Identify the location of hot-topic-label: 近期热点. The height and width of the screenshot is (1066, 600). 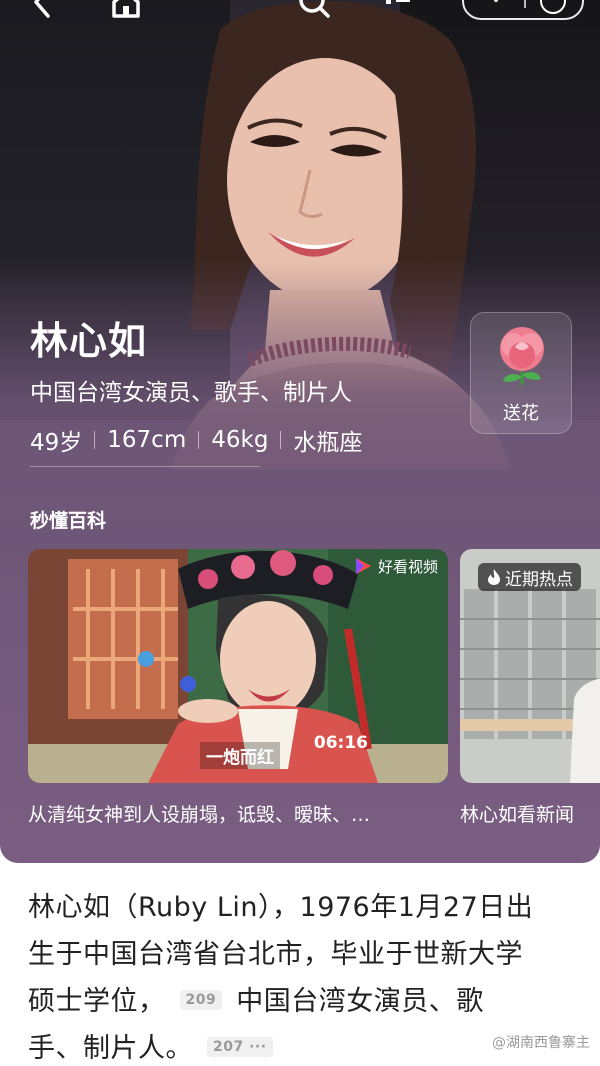
(539, 579).